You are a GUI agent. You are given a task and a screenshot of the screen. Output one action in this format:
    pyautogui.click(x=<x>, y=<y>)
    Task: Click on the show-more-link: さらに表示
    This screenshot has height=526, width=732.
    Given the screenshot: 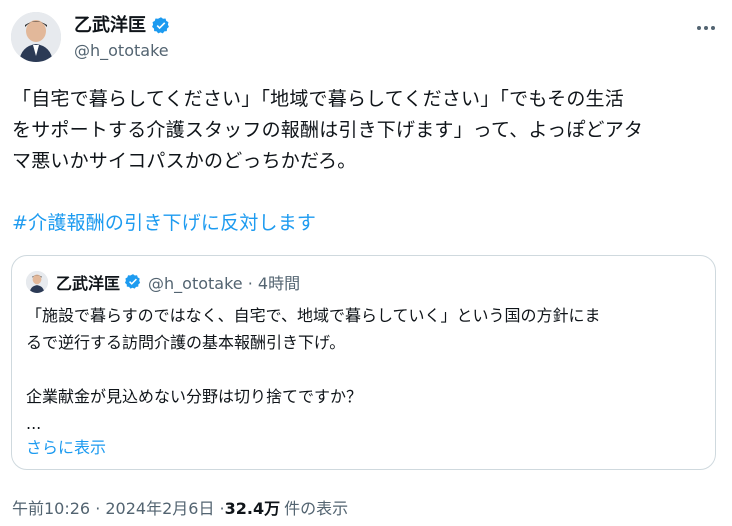 What is the action you would take?
    pyautogui.click(x=66, y=446)
    